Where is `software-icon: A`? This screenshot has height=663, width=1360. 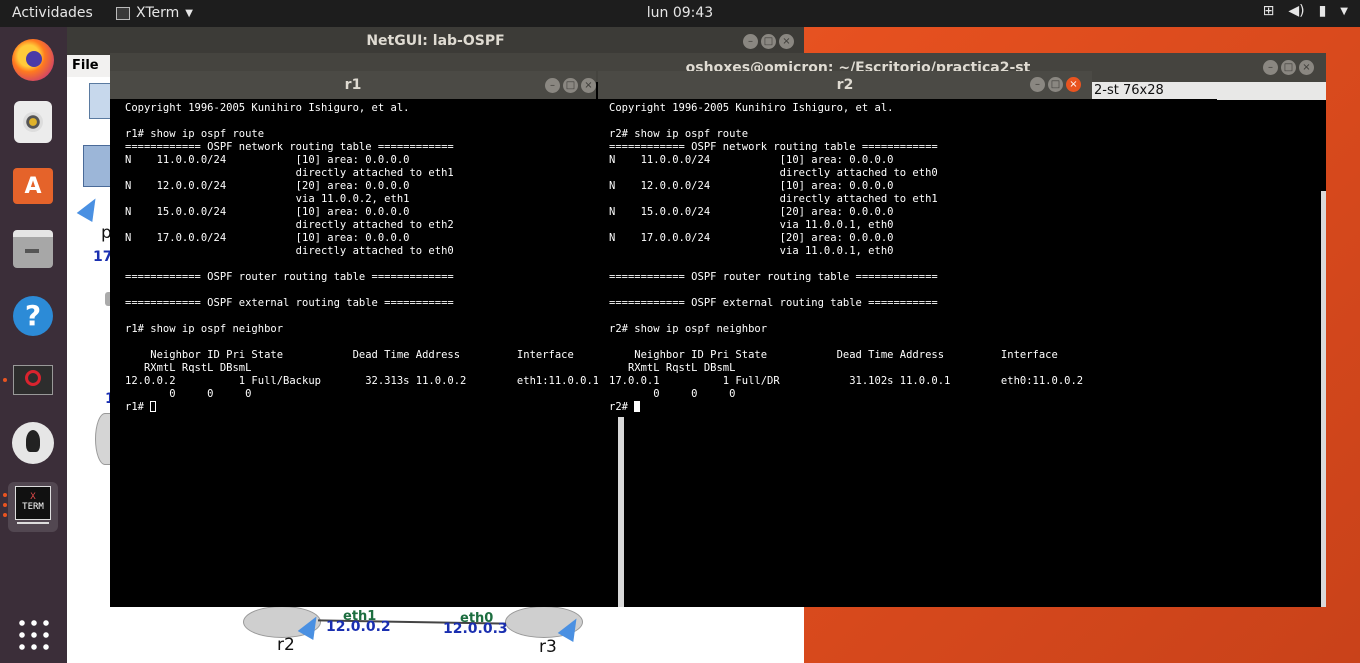
software-icon: A is located at coordinates (33, 186).